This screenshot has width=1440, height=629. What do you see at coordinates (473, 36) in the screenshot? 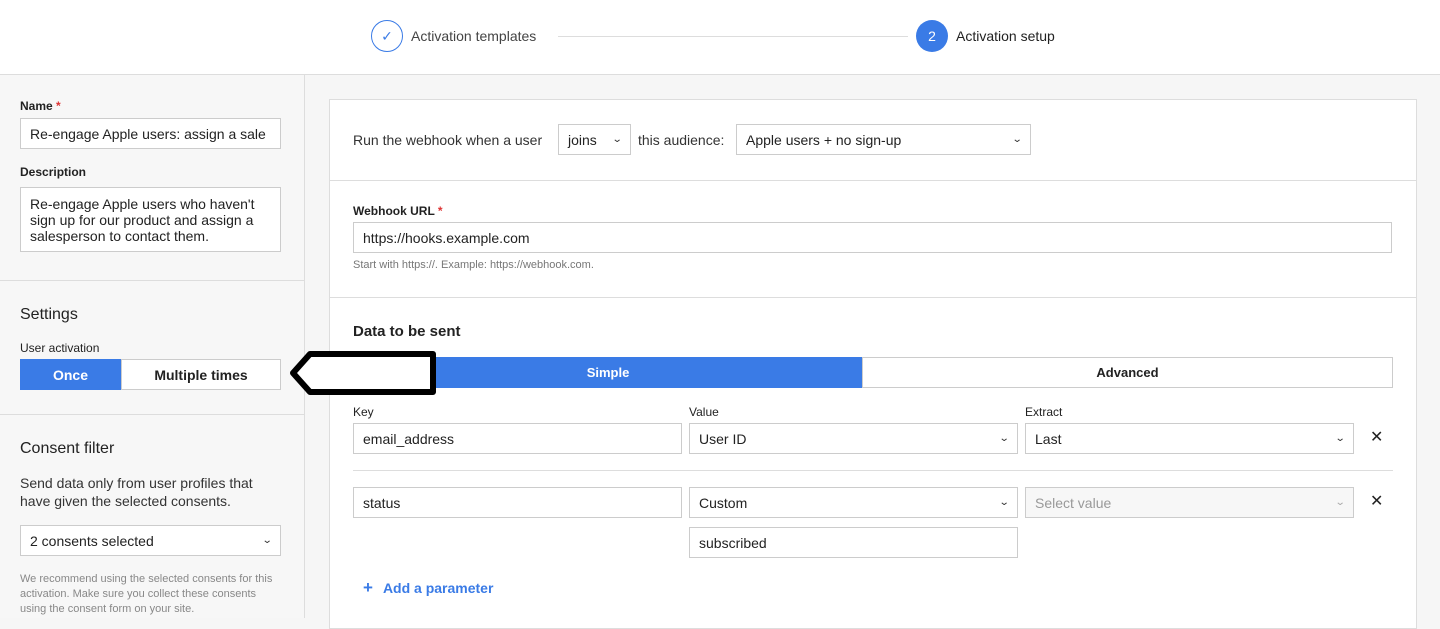
I see `step-activation-templates: Activation templates` at bounding box center [473, 36].